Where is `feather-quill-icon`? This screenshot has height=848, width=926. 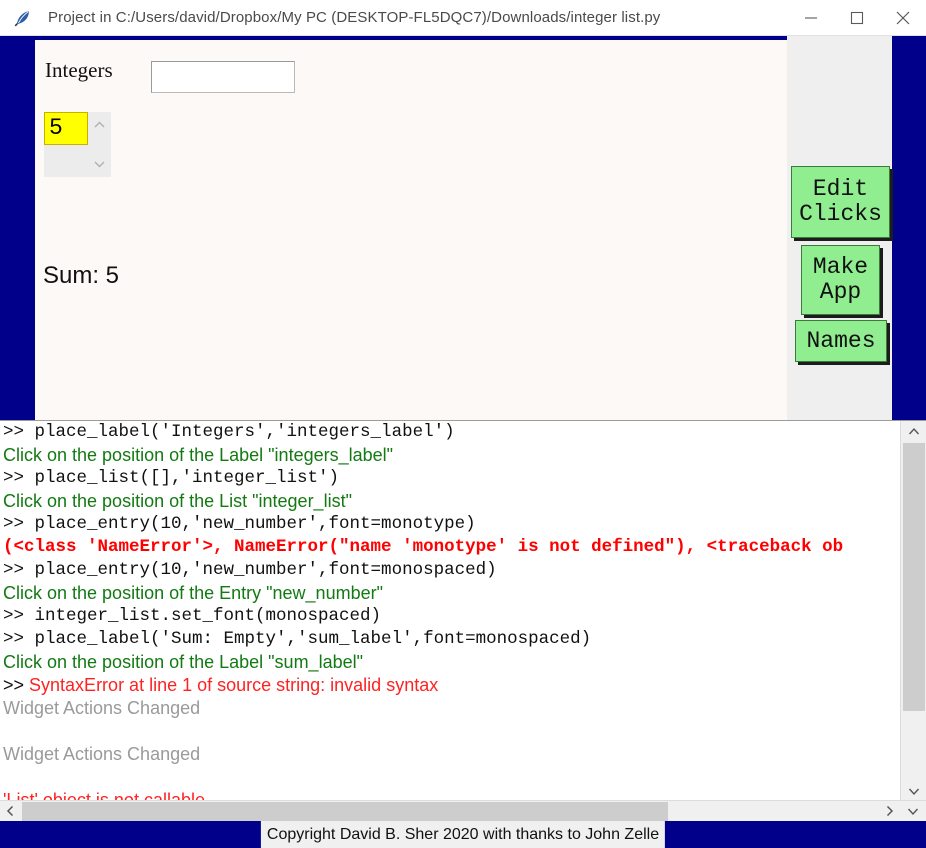
feather-quill-icon is located at coordinates (23, 18).